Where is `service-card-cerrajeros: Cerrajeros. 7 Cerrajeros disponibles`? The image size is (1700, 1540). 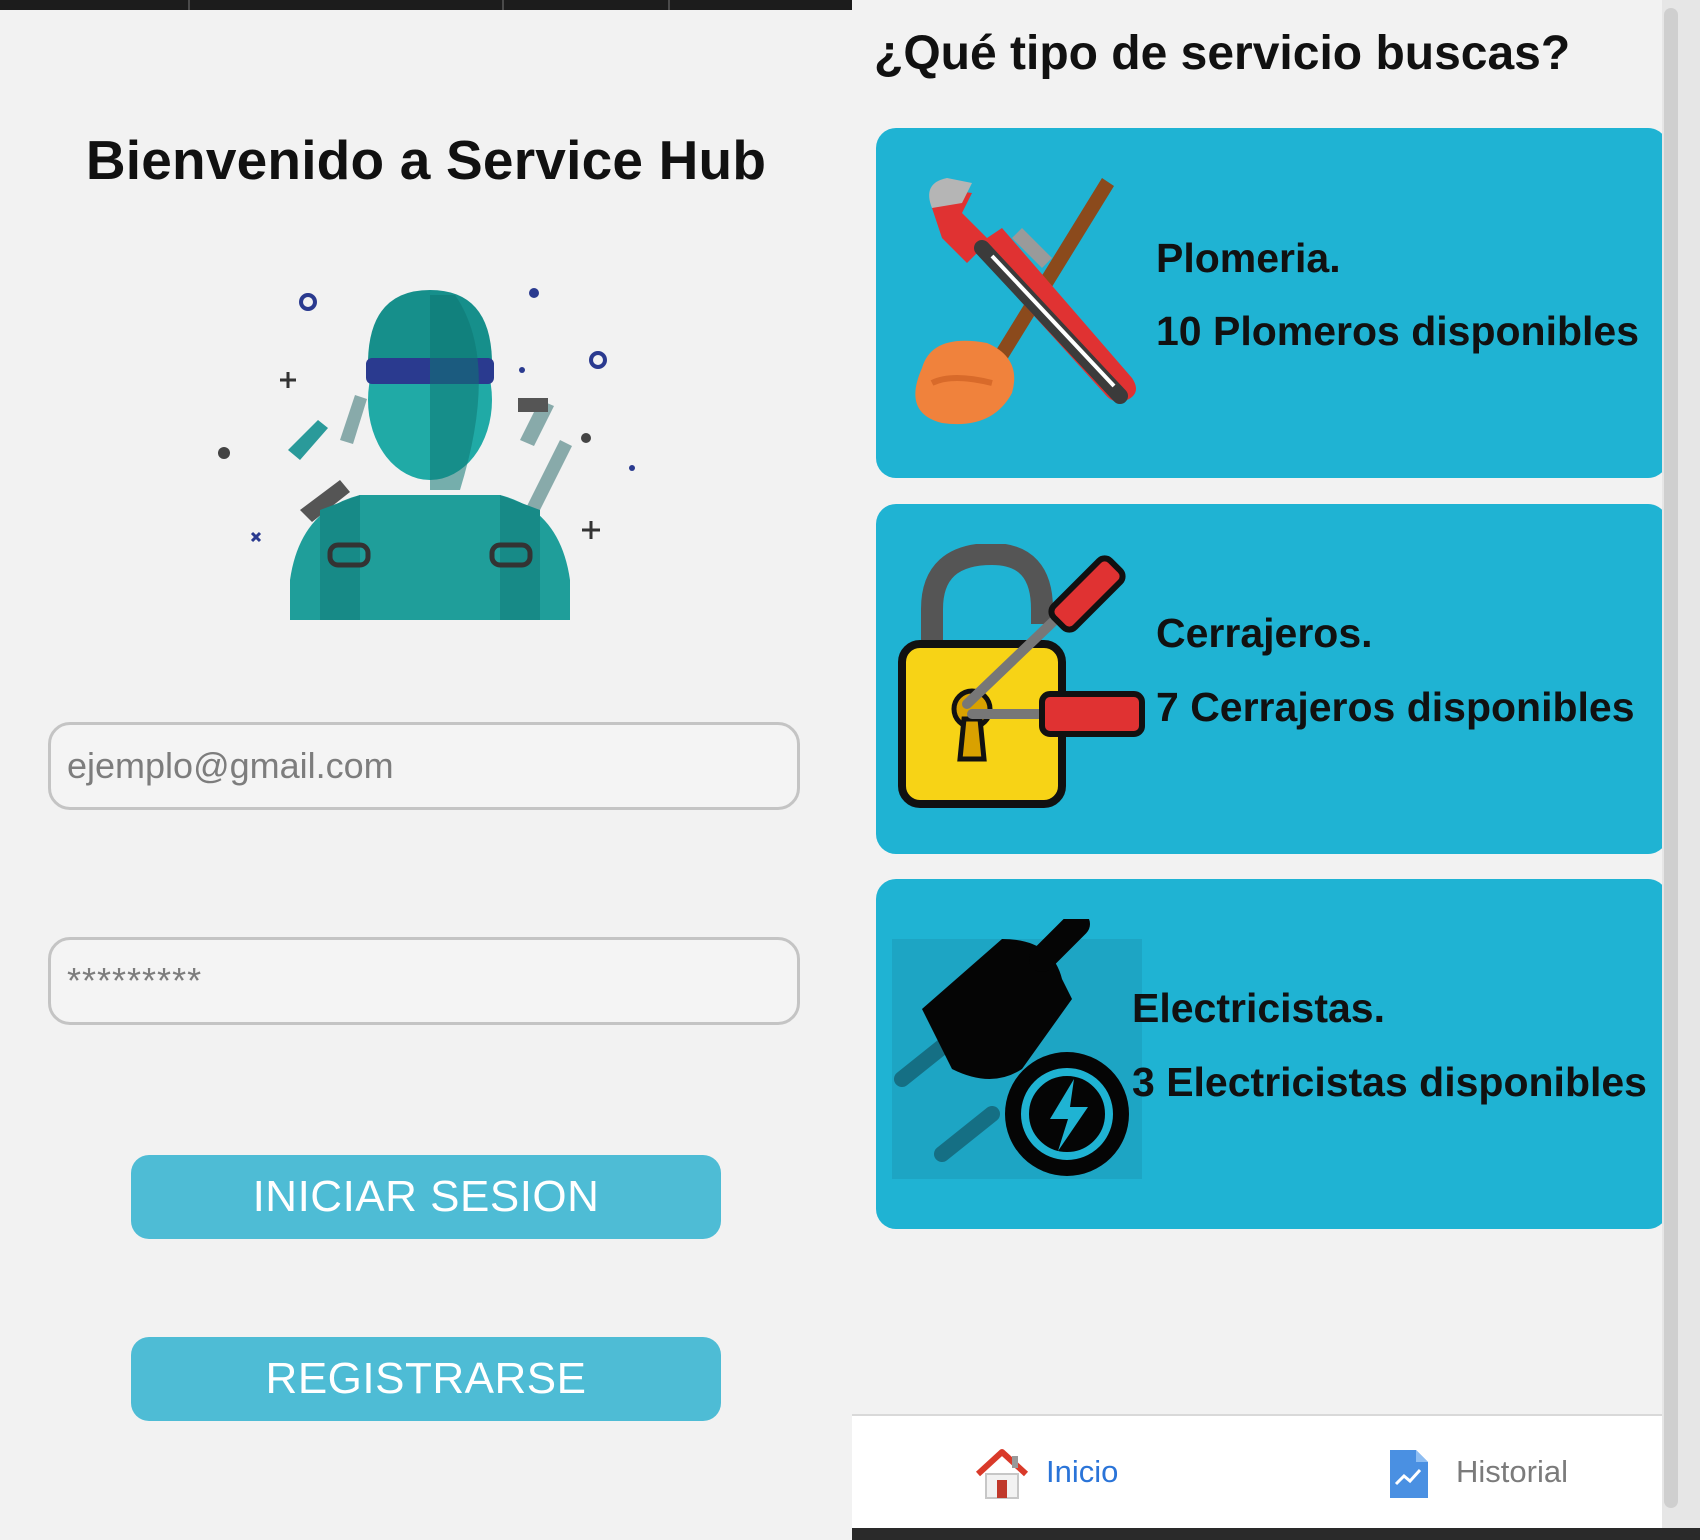 service-card-cerrajeros: Cerrajeros. 7 Cerrajeros disponibles is located at coordinates (1272, 679).